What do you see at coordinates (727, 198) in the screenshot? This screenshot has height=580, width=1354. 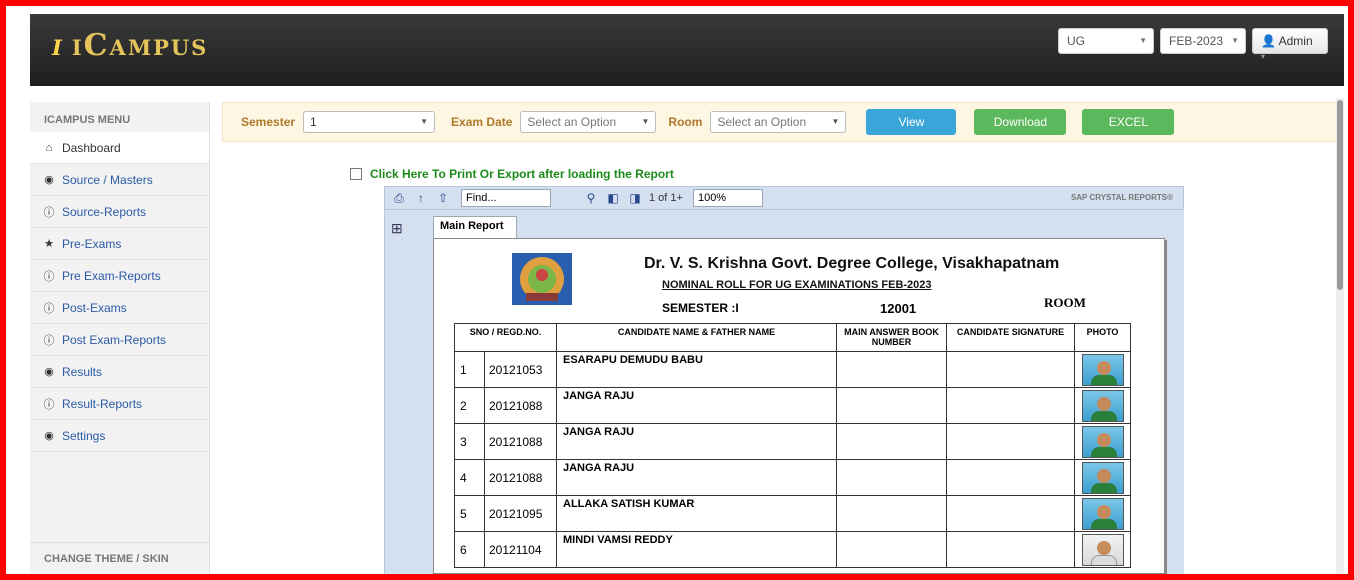 I see `zoom-select: 100%` at bounding box center [727, 198].